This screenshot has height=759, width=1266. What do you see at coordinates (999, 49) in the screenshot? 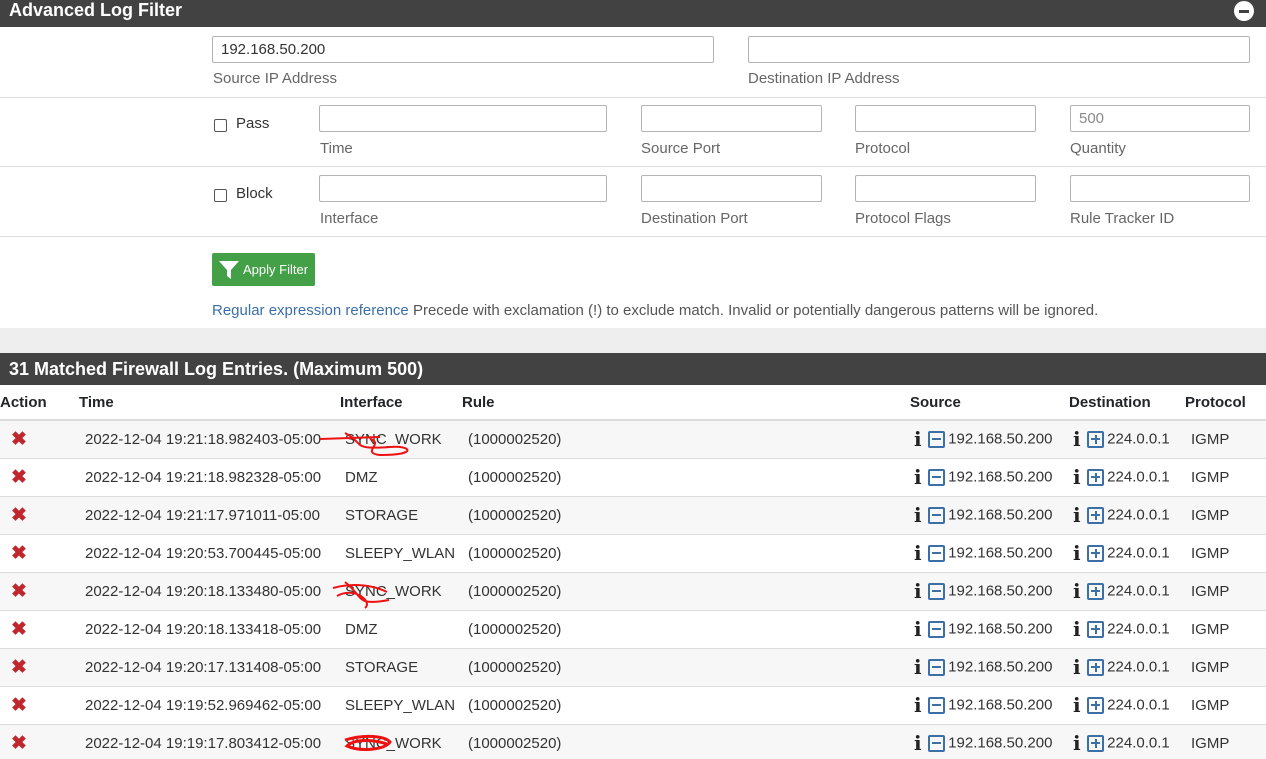
I see `destination-ip-input` at bounding box center [999, 49].